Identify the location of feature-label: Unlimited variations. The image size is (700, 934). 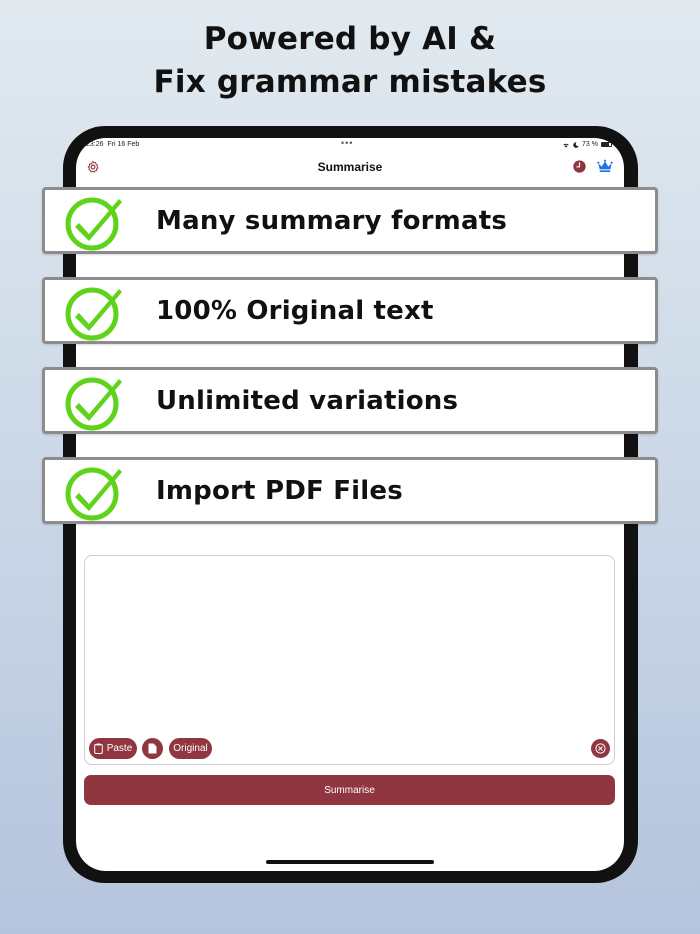
(307, 400).